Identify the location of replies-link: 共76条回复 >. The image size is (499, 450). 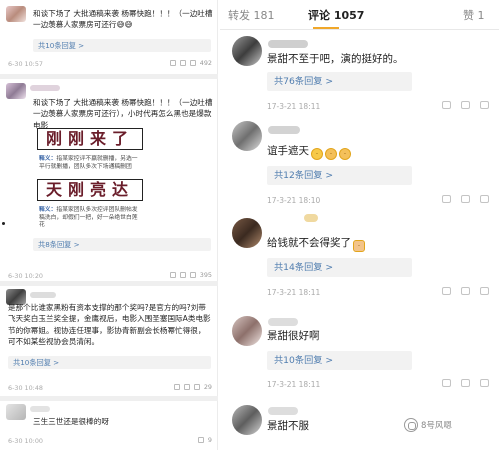
(339, 81).